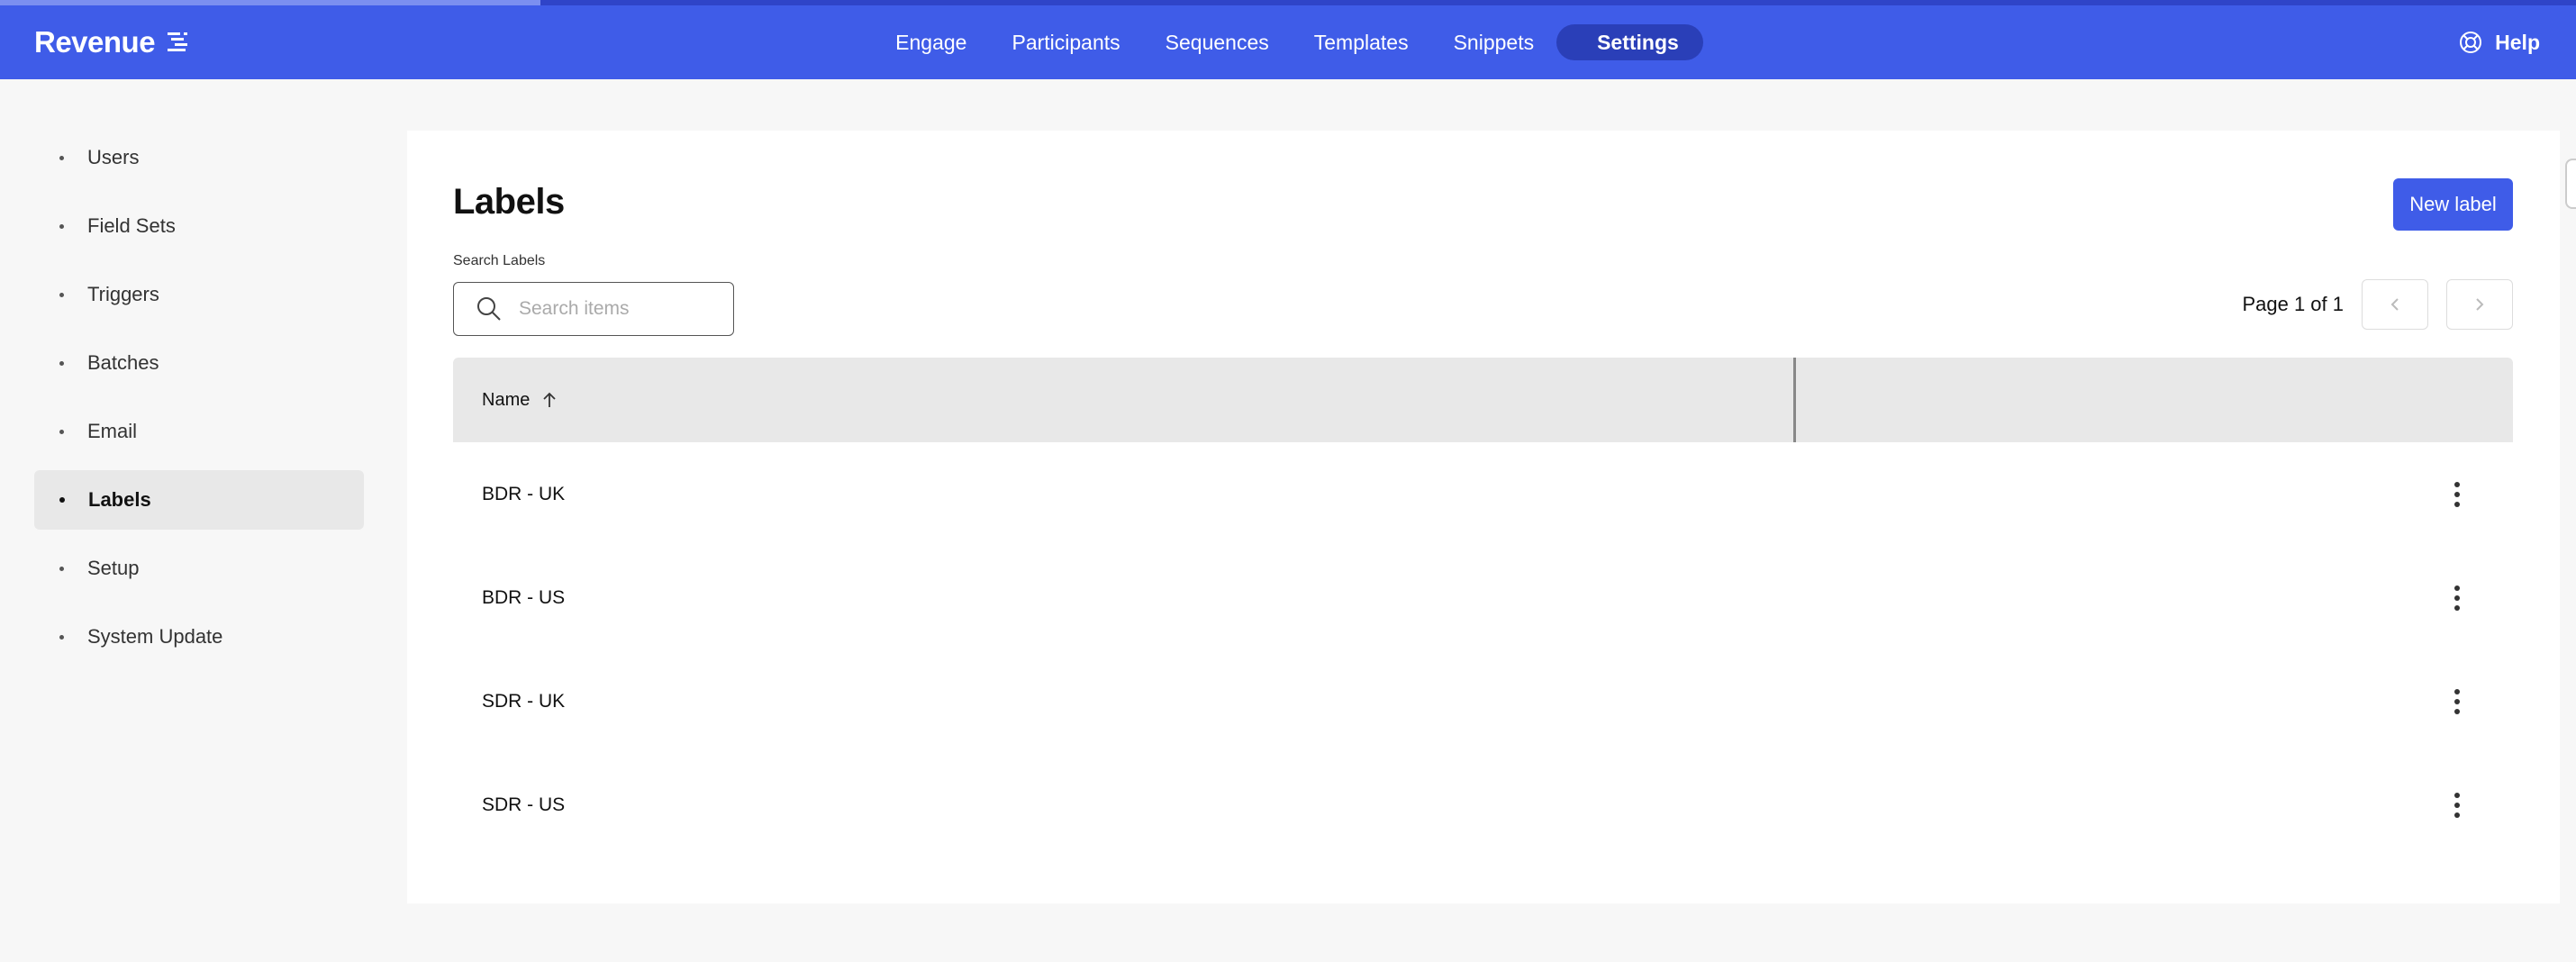  What do you see at coordinates (500, 260) in the screenshot?
I see `search-label: Search Labels` at bounding box center [500, 260].